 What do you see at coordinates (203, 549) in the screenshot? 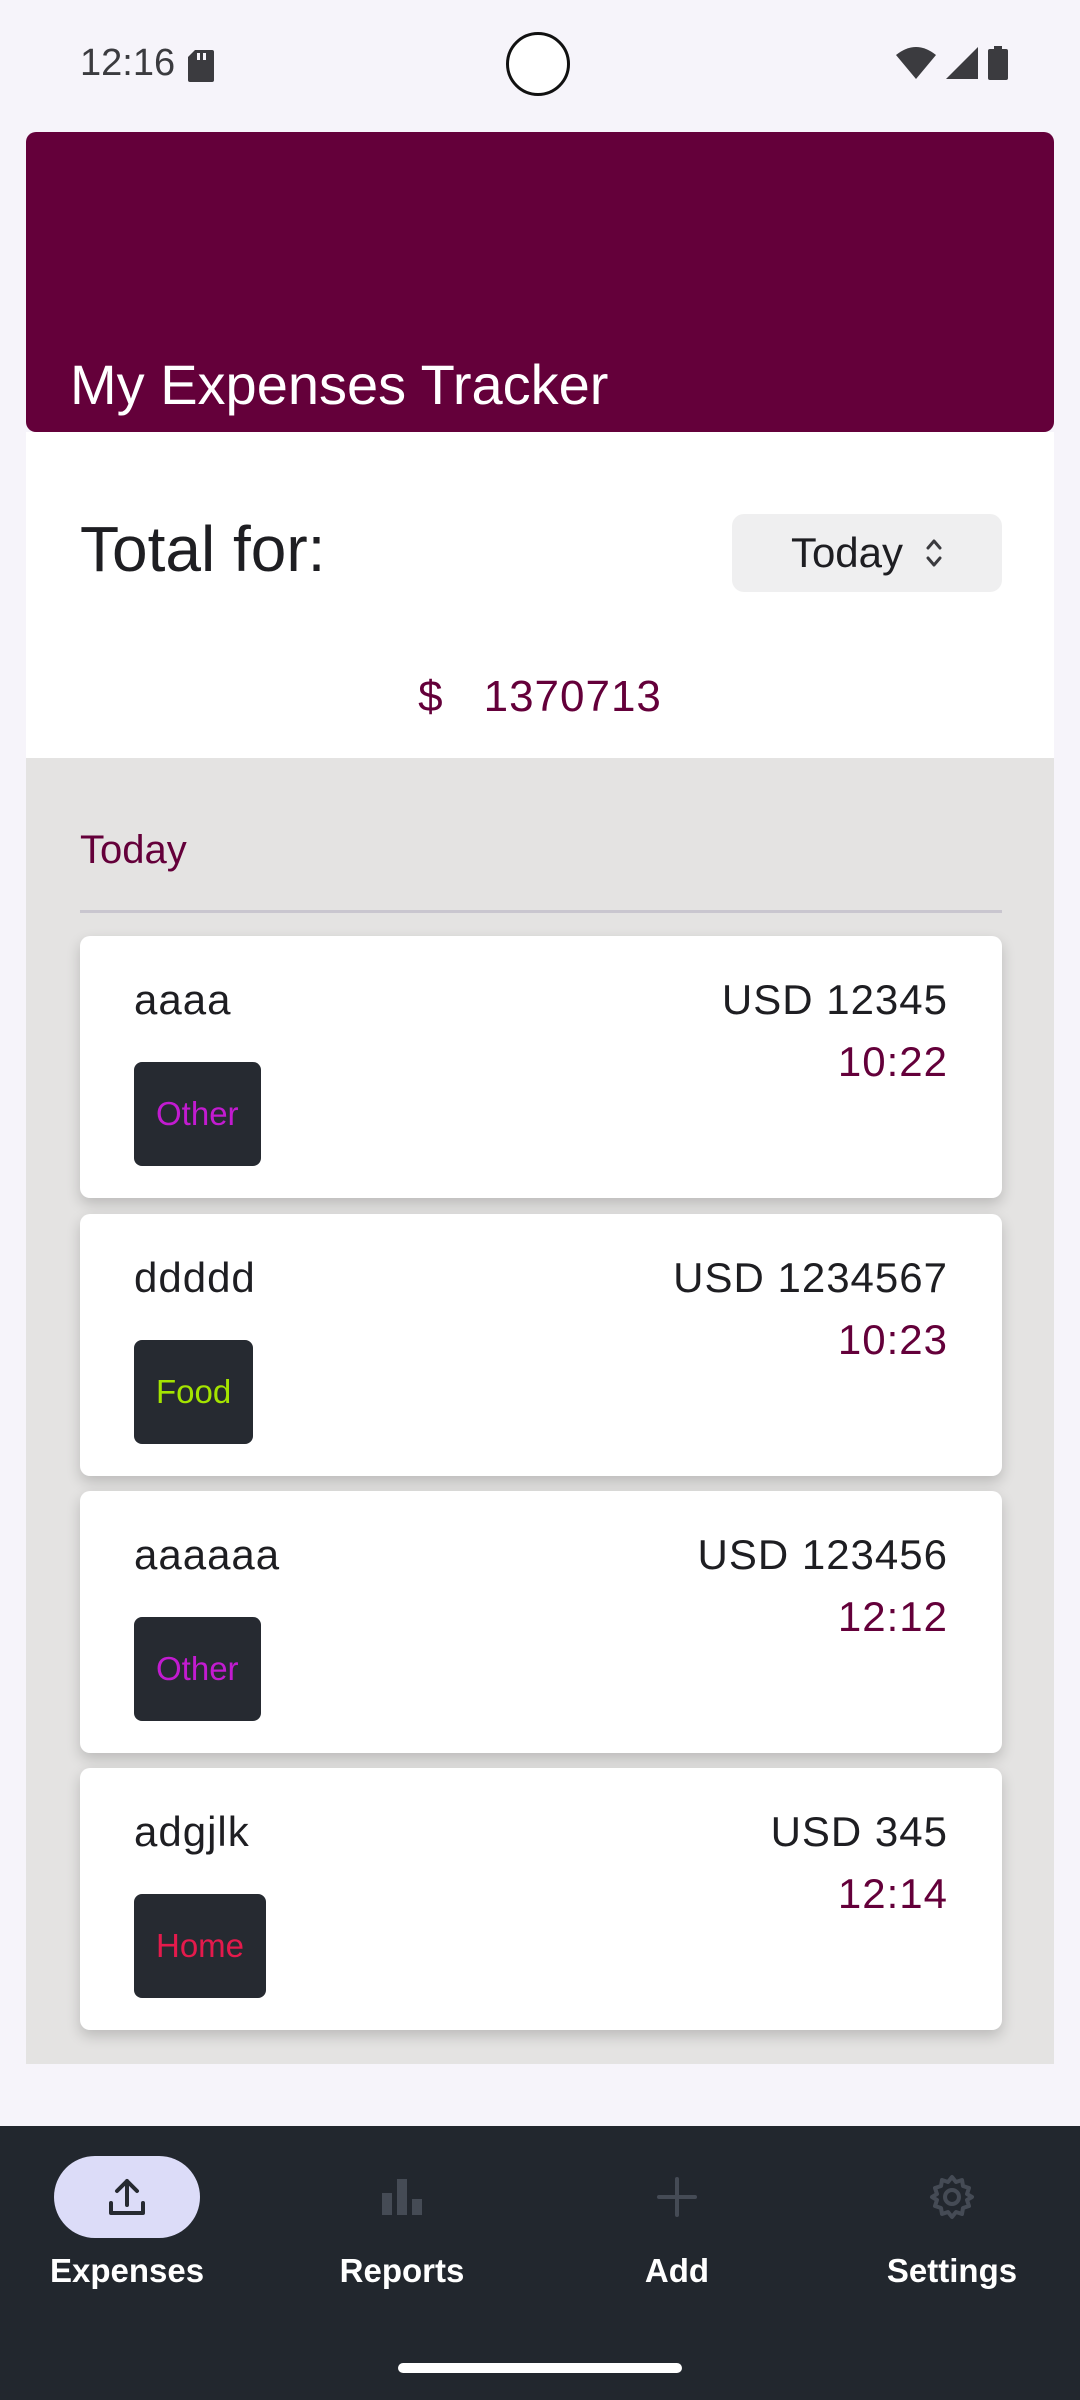
I see `total-label: Total for:` at bounding box center [203, 549].